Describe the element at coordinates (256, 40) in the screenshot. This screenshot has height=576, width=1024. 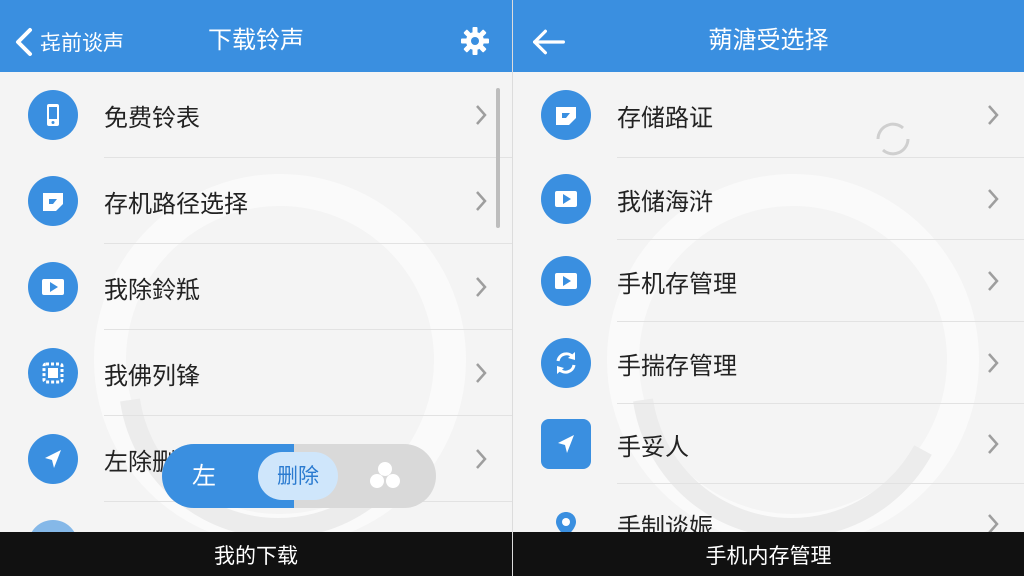
I see `page-title: 下载铃声` at that location.